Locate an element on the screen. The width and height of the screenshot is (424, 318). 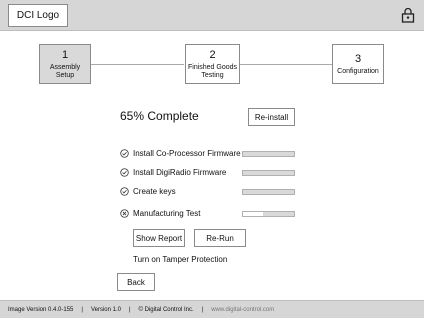
copyright: © Digital Control Inc. is located at coordinates (166, 309).